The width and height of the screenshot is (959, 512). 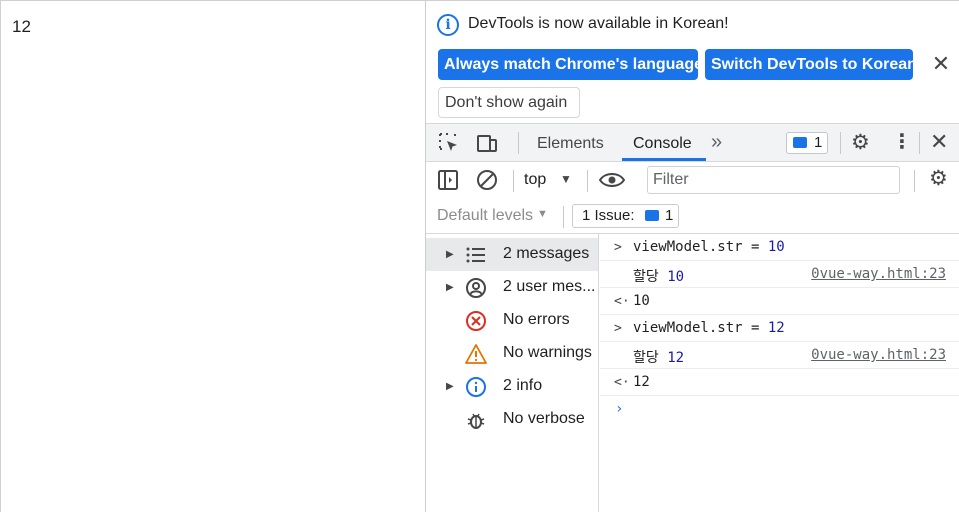 What do you see at coordinates (641, 301) in the screenshot?
I see `console-result-value: 10` at bounding box center [641, 301].